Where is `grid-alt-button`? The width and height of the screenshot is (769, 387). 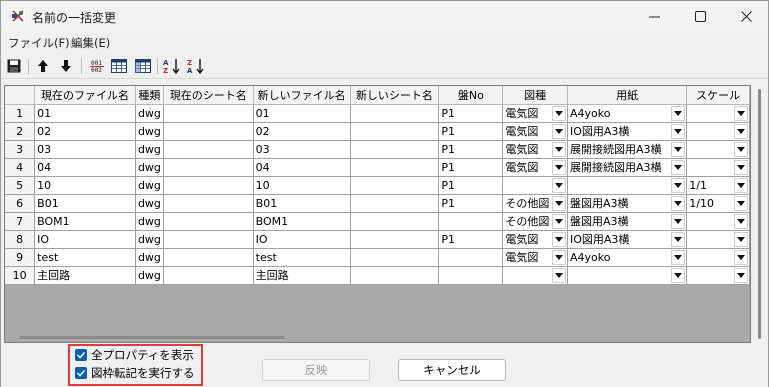 grid-alt-button is located at coordinates (143, 66).